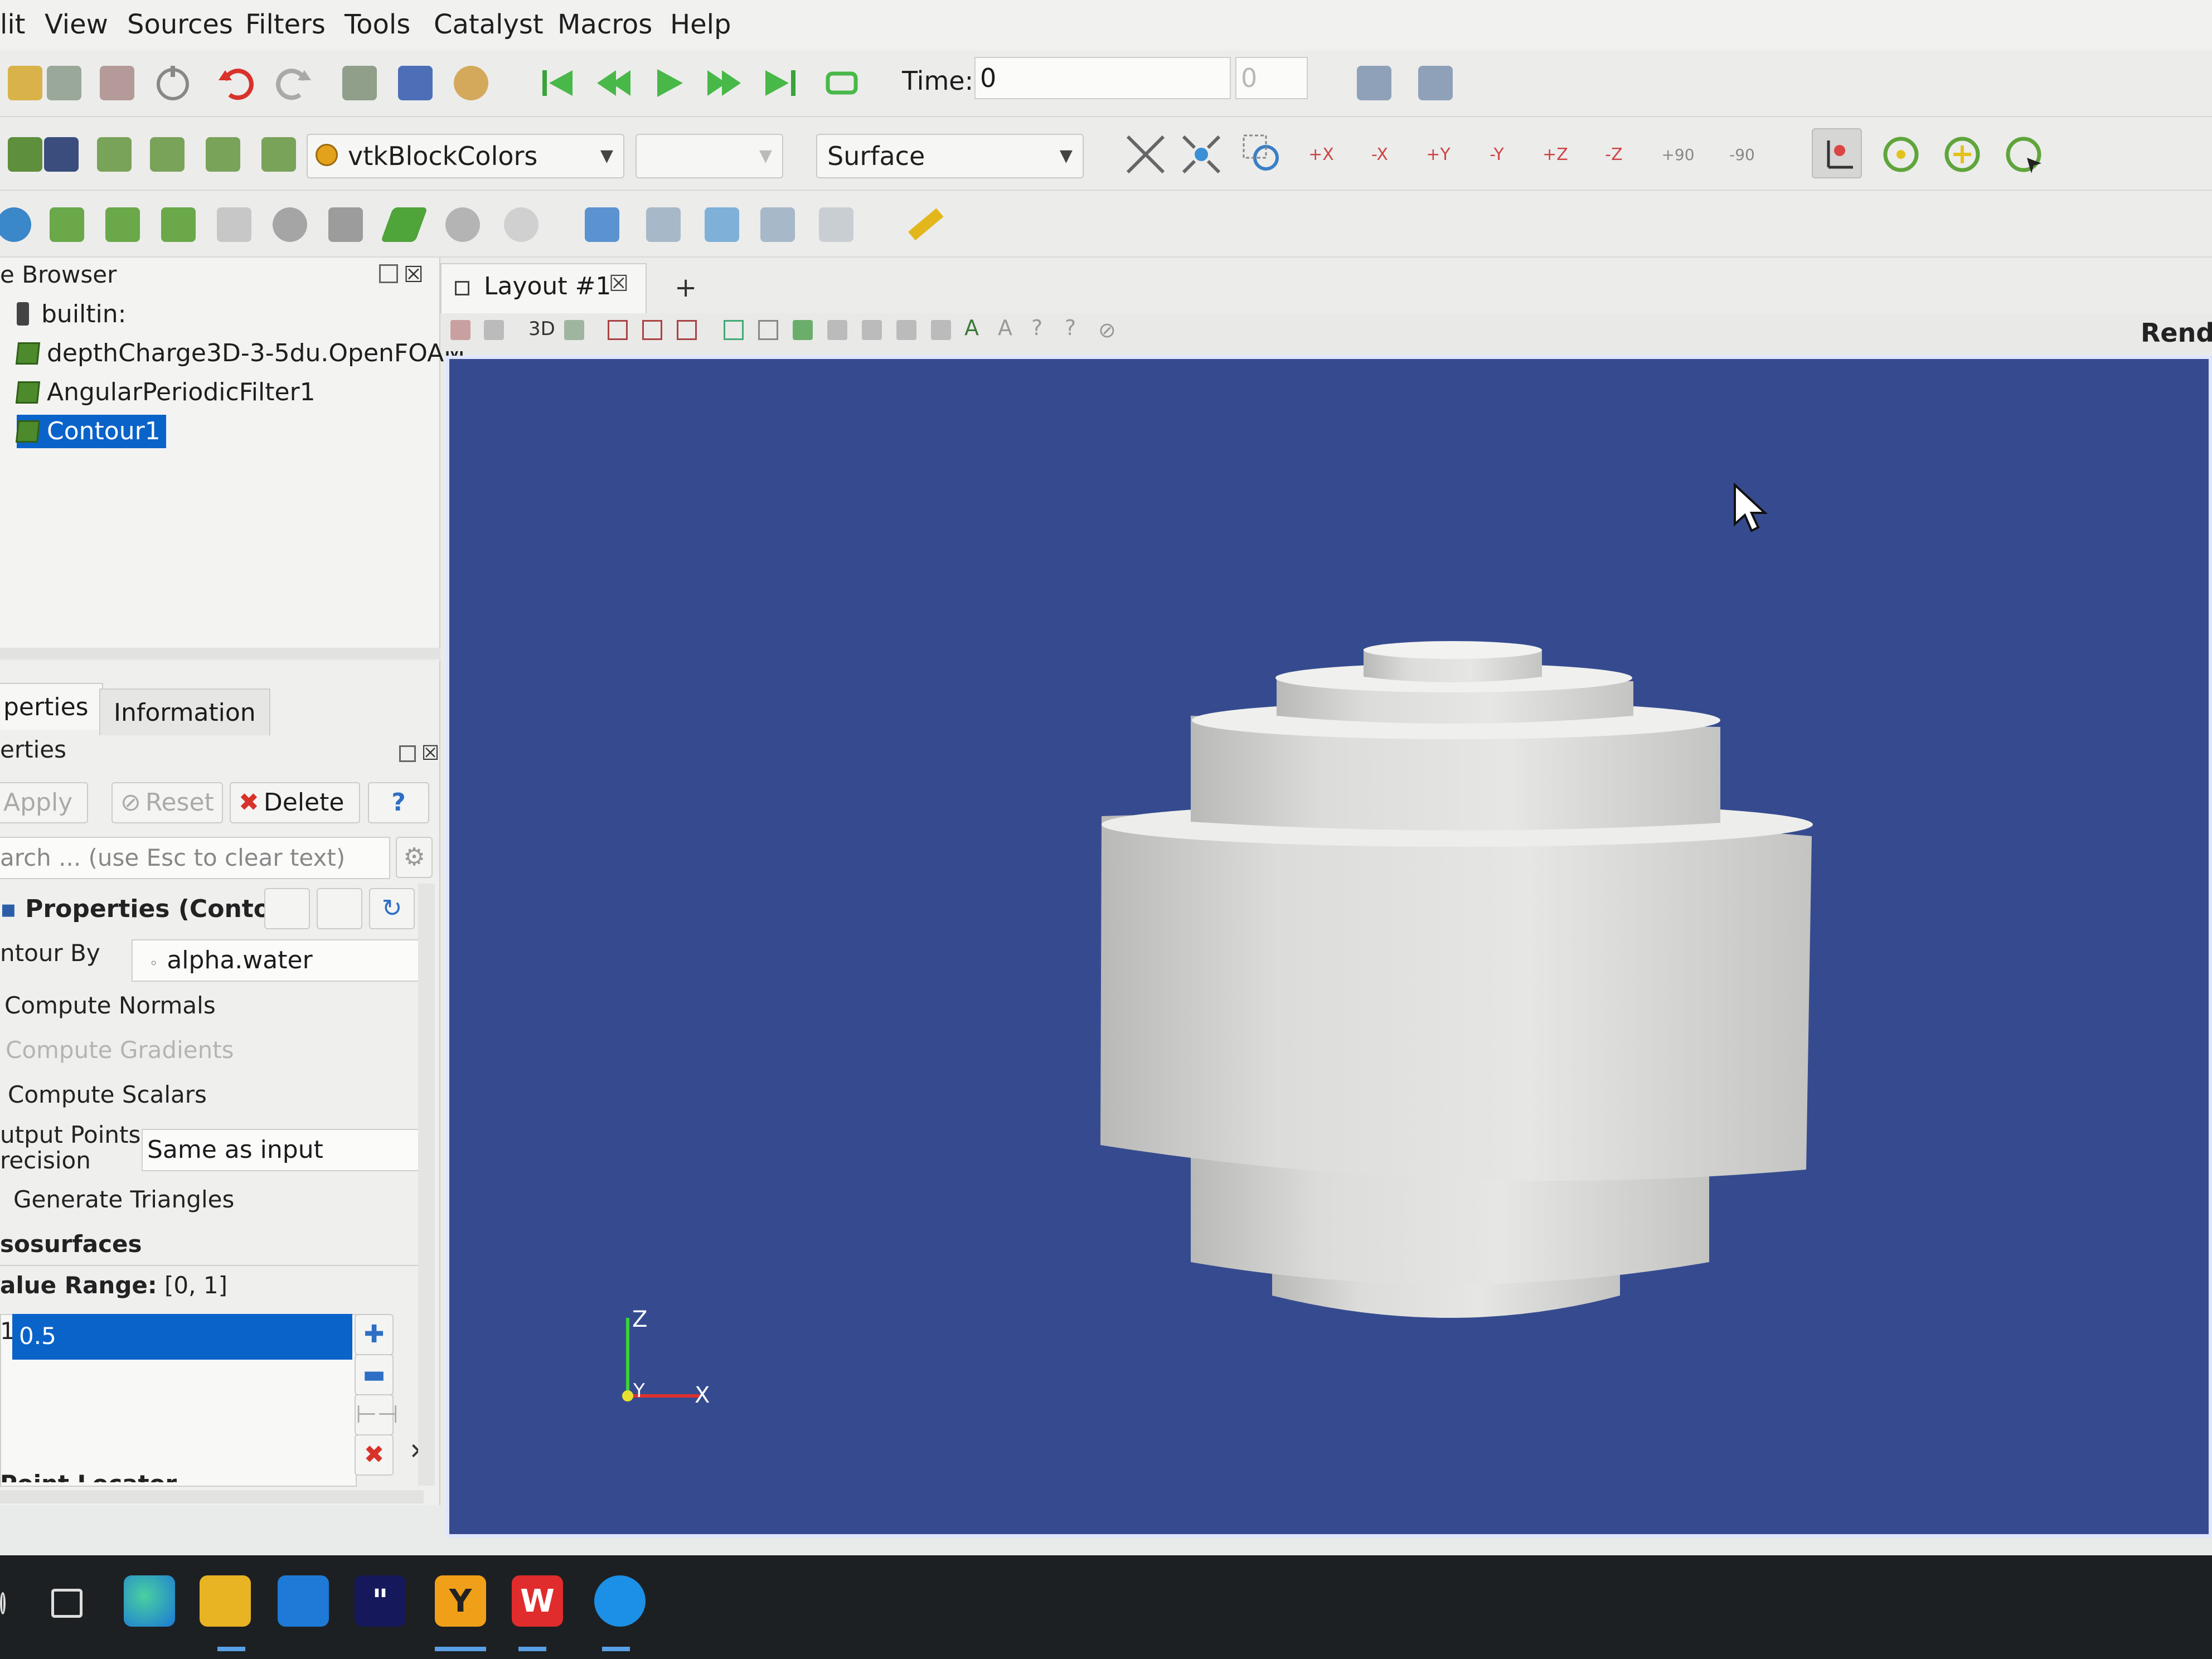 The height and width of the screenshot is (1659, 2212). What do you see at coordinates (51, 707) in the screenshot?
I see `tab-properties: perties` at bounding box center [51, 707].